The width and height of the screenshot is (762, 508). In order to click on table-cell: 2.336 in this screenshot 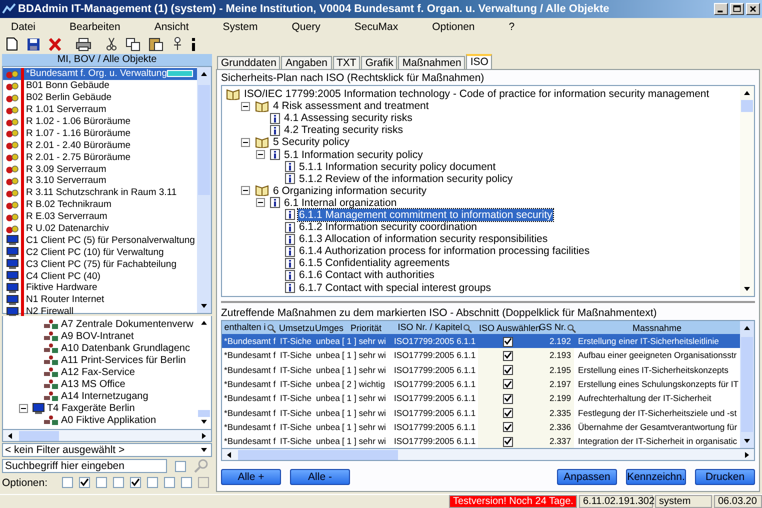, I will do `click(556, 427)`.